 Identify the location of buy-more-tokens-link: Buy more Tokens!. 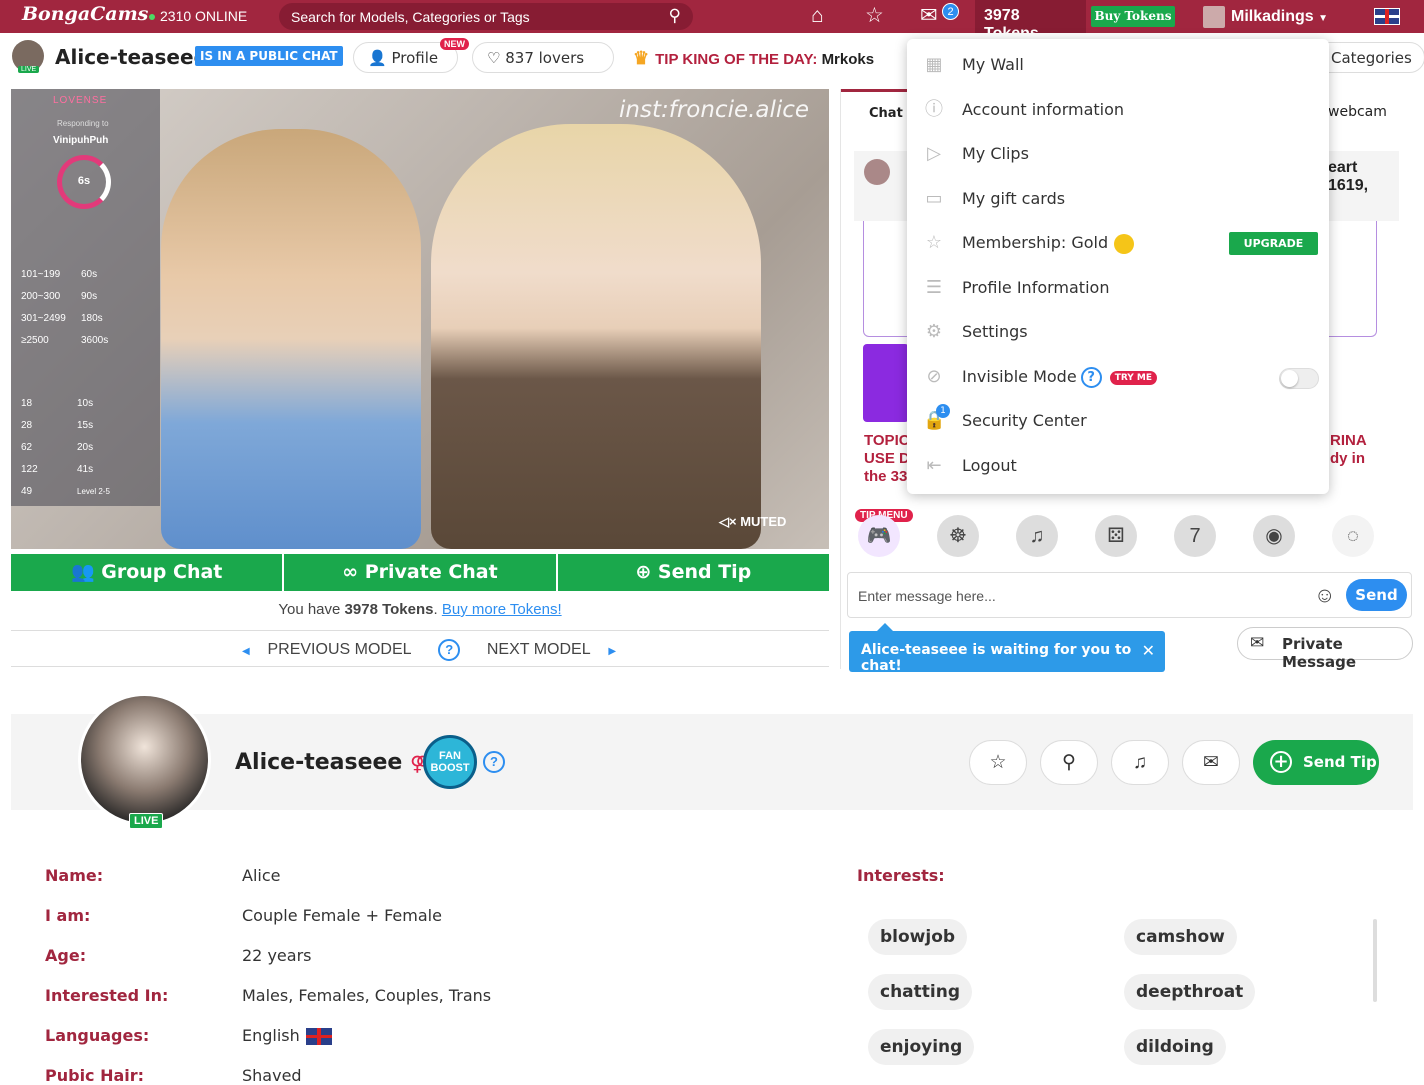
(502, 609).